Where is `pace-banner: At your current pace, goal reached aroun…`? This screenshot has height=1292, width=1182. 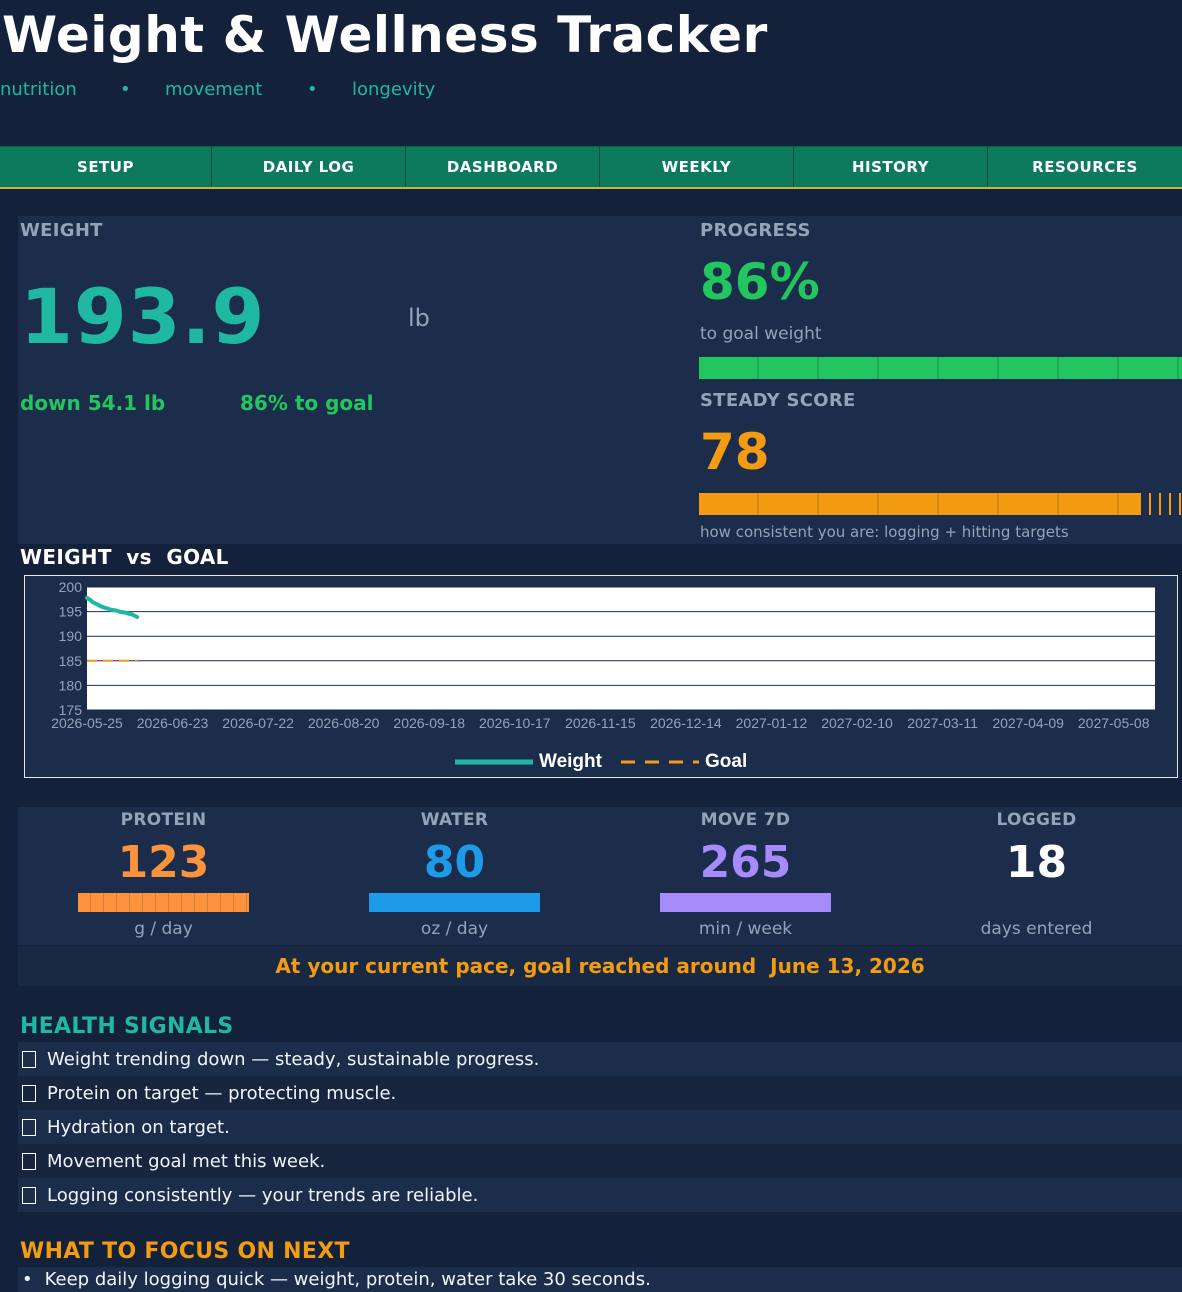 pace-banner: At your current pace, goal reached aroun… is located at coordinates (600, 966).